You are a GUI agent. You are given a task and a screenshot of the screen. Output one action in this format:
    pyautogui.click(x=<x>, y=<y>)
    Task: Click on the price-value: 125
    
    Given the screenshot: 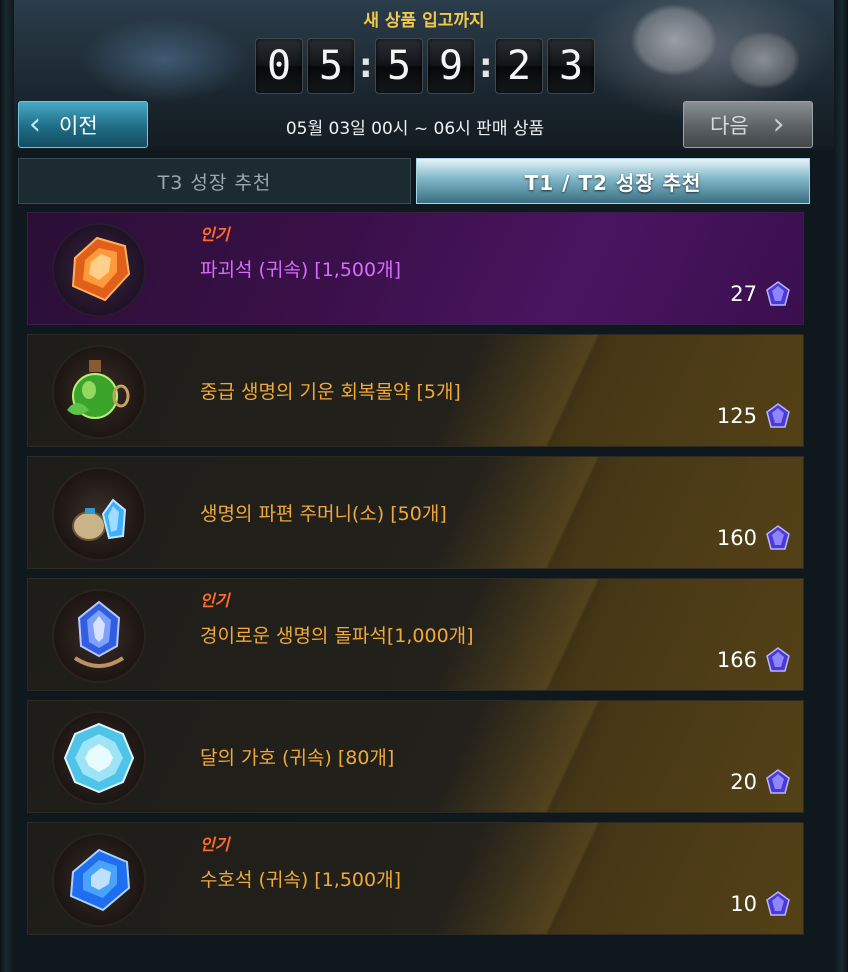 What is the action you would take?
    pyautogui.click(x=736, y=416)
    